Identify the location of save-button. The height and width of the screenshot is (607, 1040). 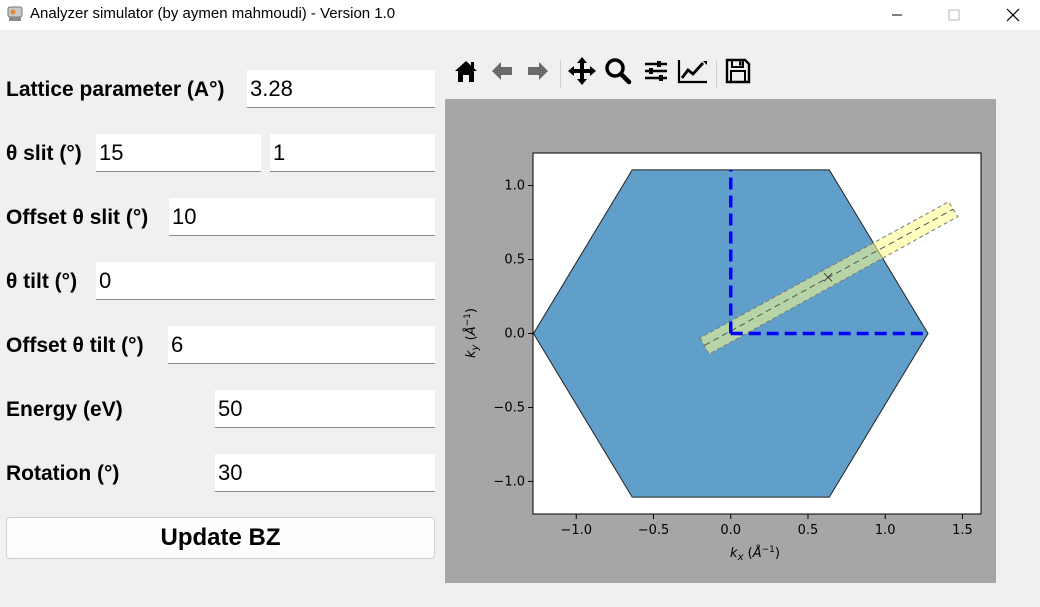
(738, 73).